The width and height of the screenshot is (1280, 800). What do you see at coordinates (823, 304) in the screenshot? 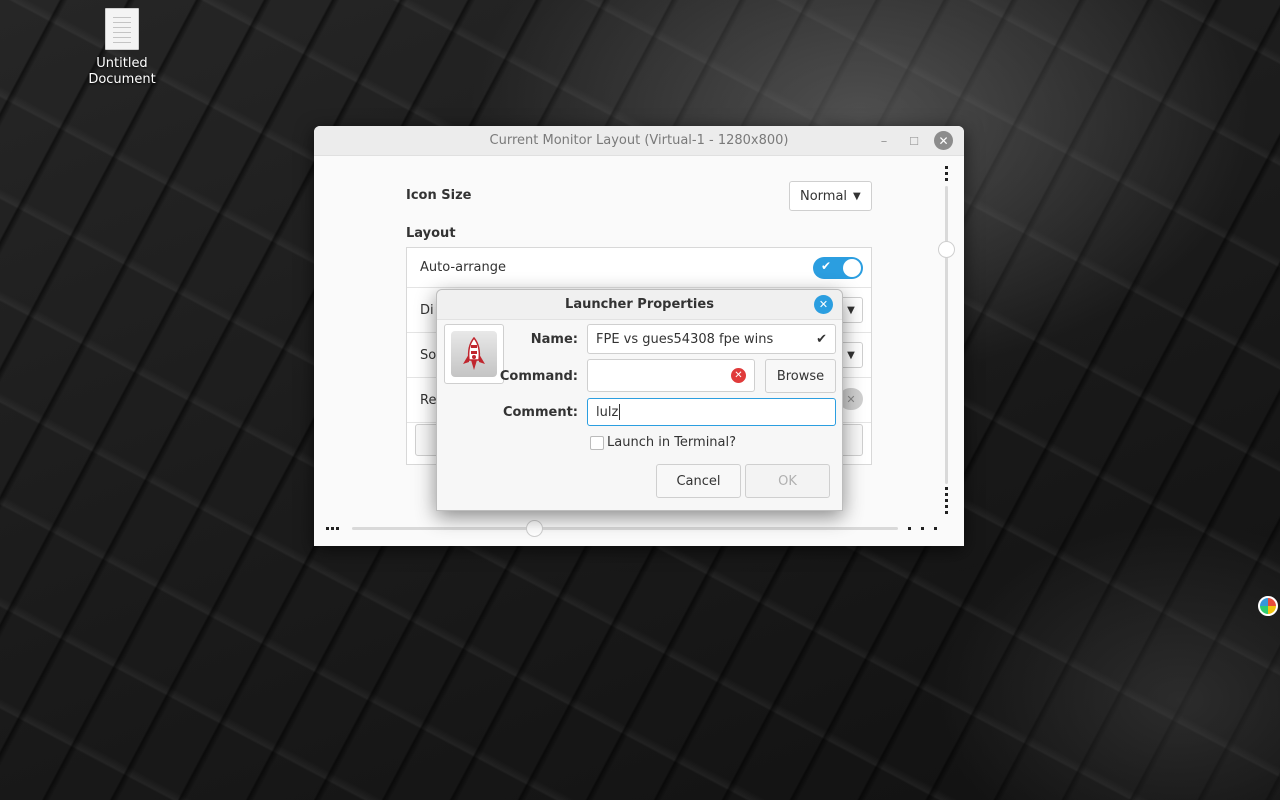
I see `dialog-close-button: ✕` at bounding box center [823, 304].